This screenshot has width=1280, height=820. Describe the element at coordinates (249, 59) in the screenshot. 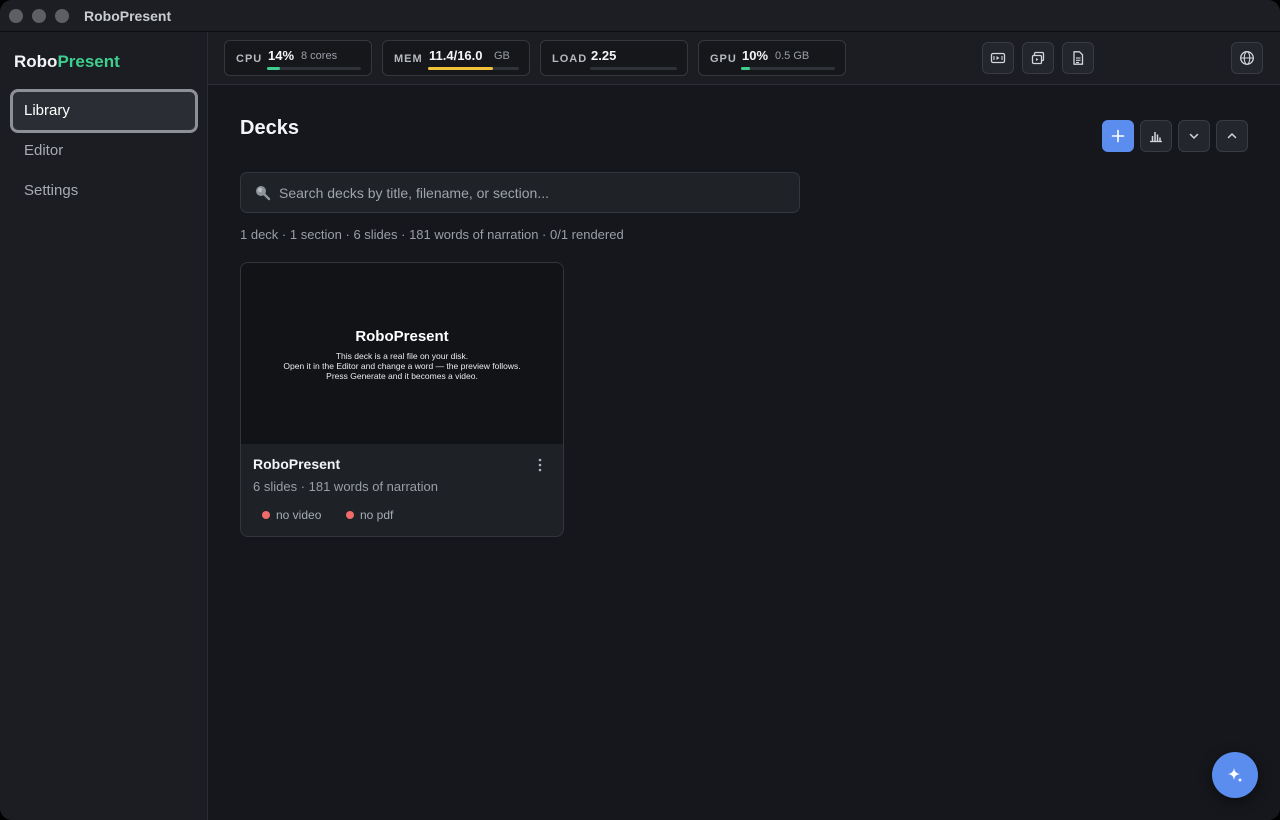

I see `cpu-label: CPU` at that location.